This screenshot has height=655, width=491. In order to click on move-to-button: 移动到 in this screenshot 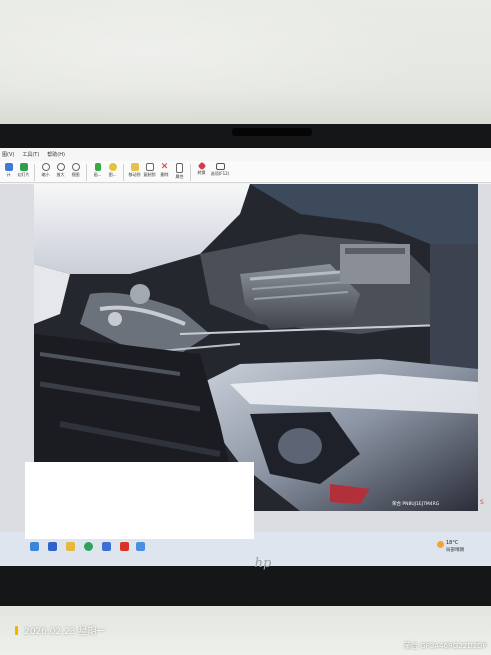, I will do `click(134, 169)`.